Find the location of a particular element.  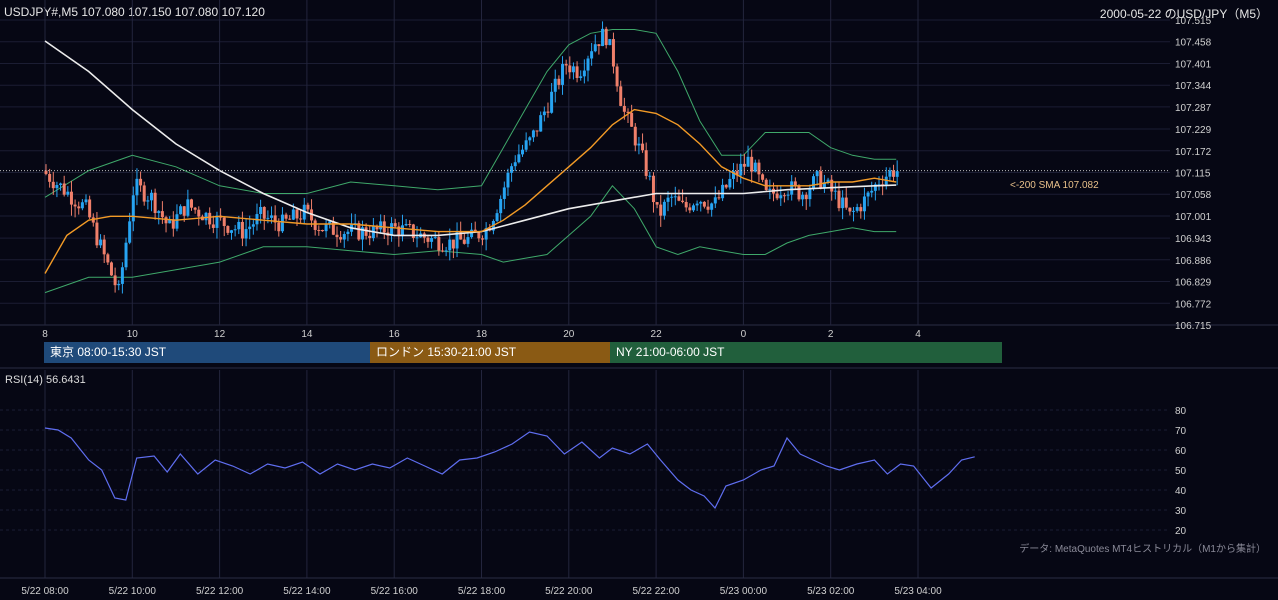

sma-value-label: <-200 SMA 107.082 is located at coordinates (1054, 185).